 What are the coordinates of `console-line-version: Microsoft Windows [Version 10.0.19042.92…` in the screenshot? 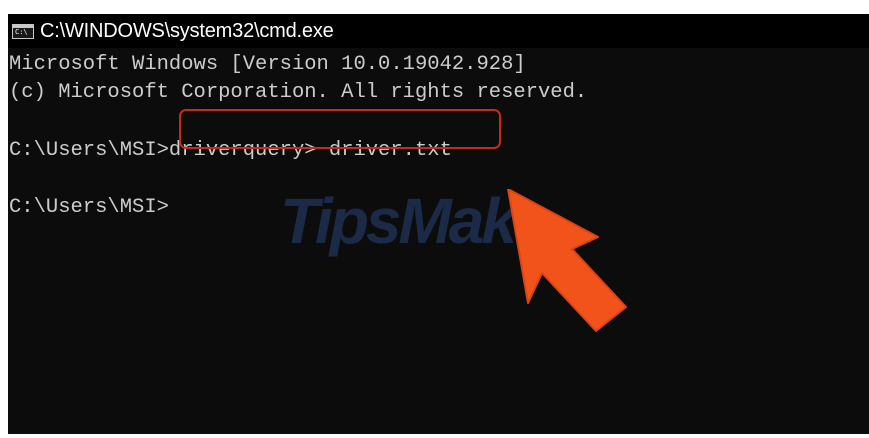 It's located at (267, 64).